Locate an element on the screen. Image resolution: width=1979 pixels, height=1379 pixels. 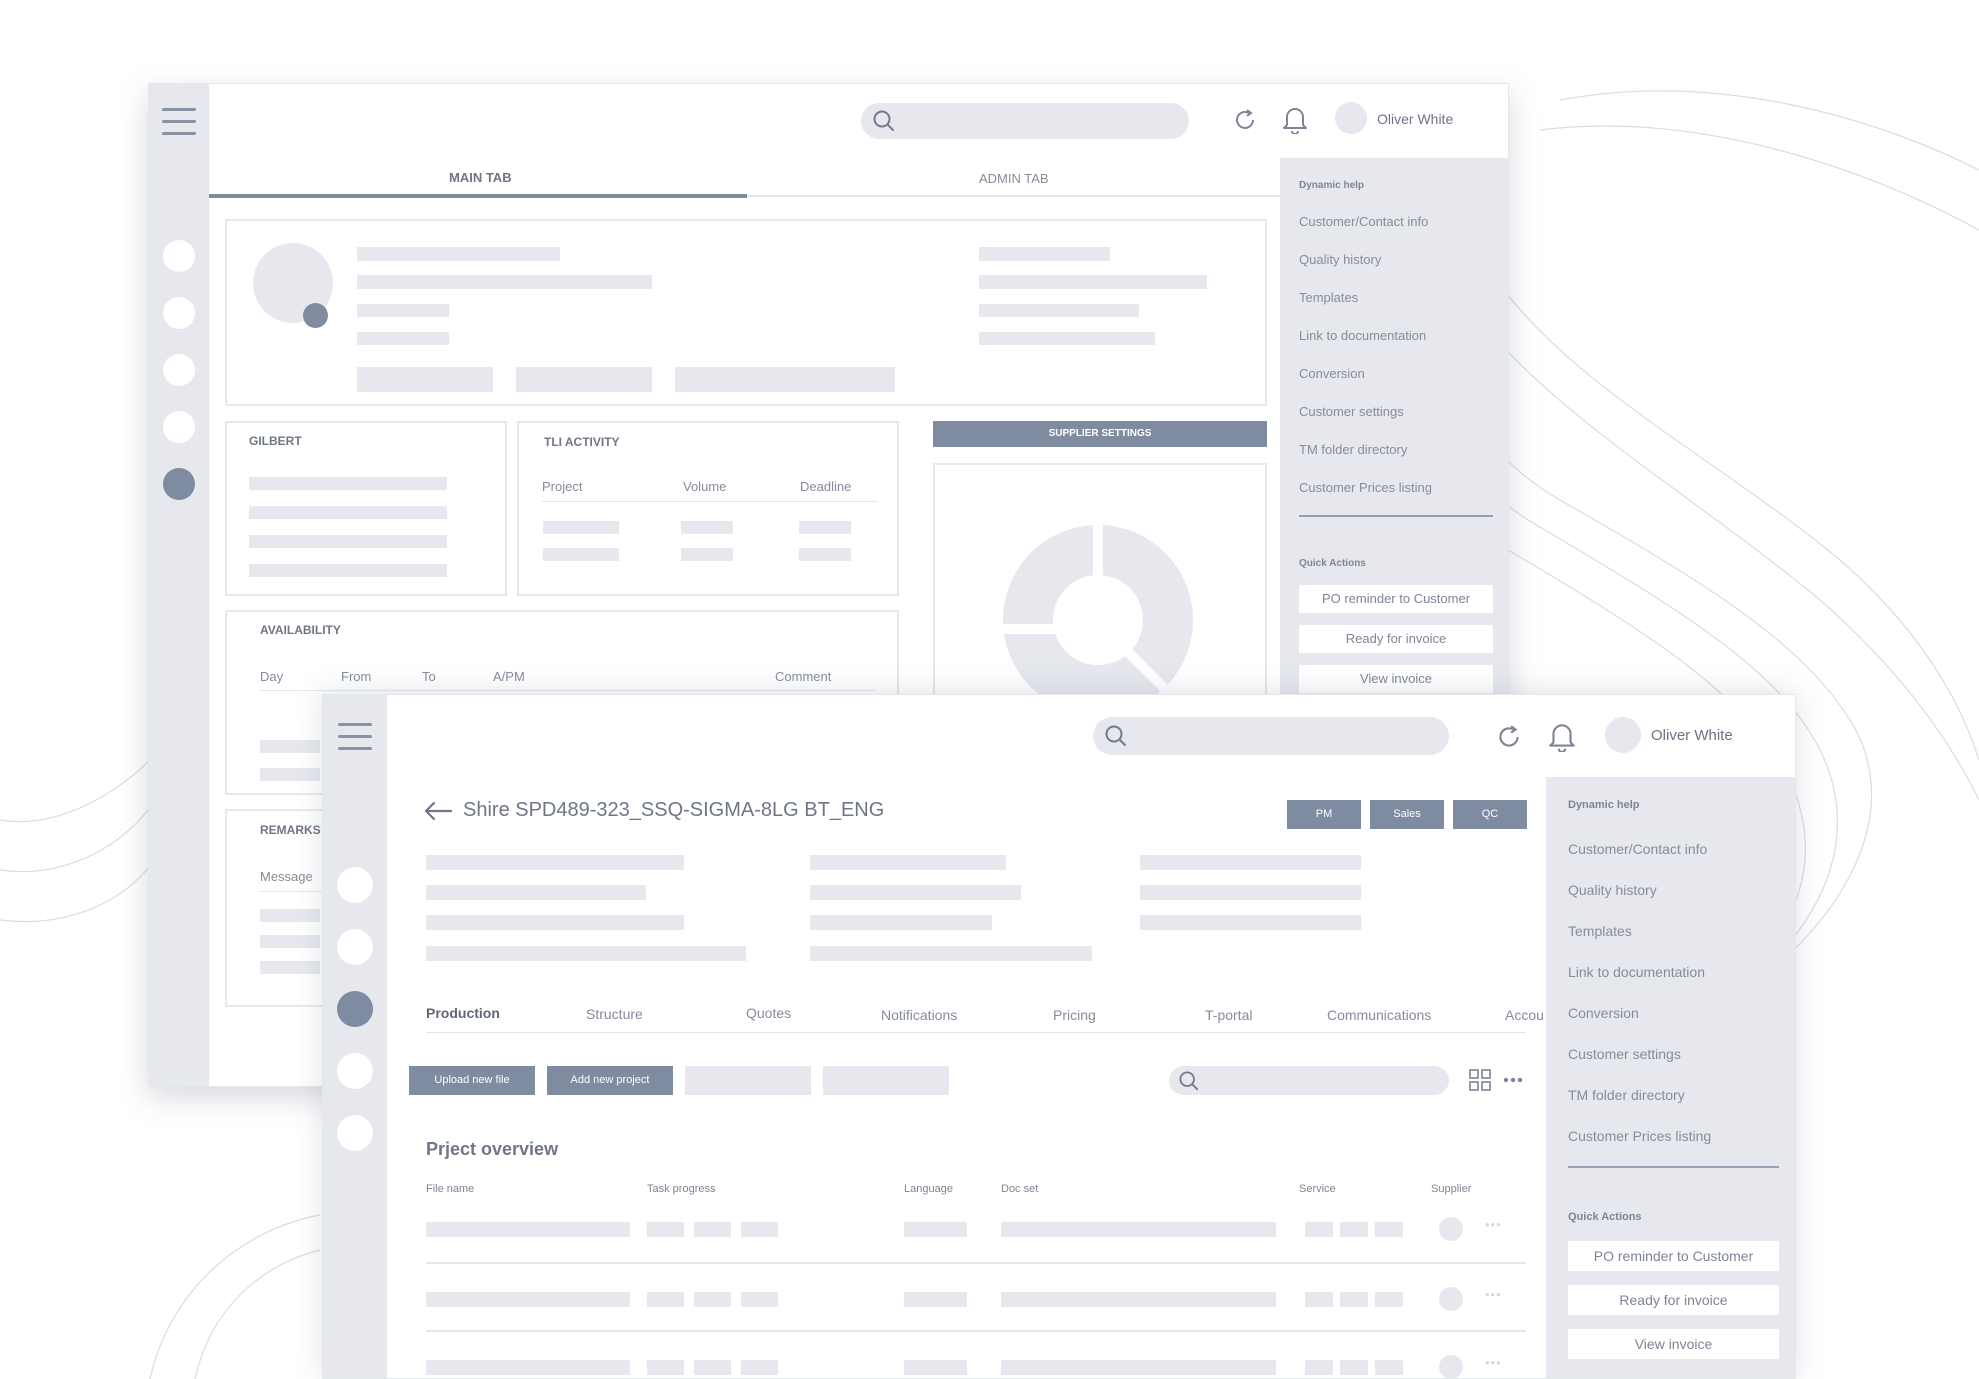
tab-notifications: Notifications is located at coordinates (919, 1015).